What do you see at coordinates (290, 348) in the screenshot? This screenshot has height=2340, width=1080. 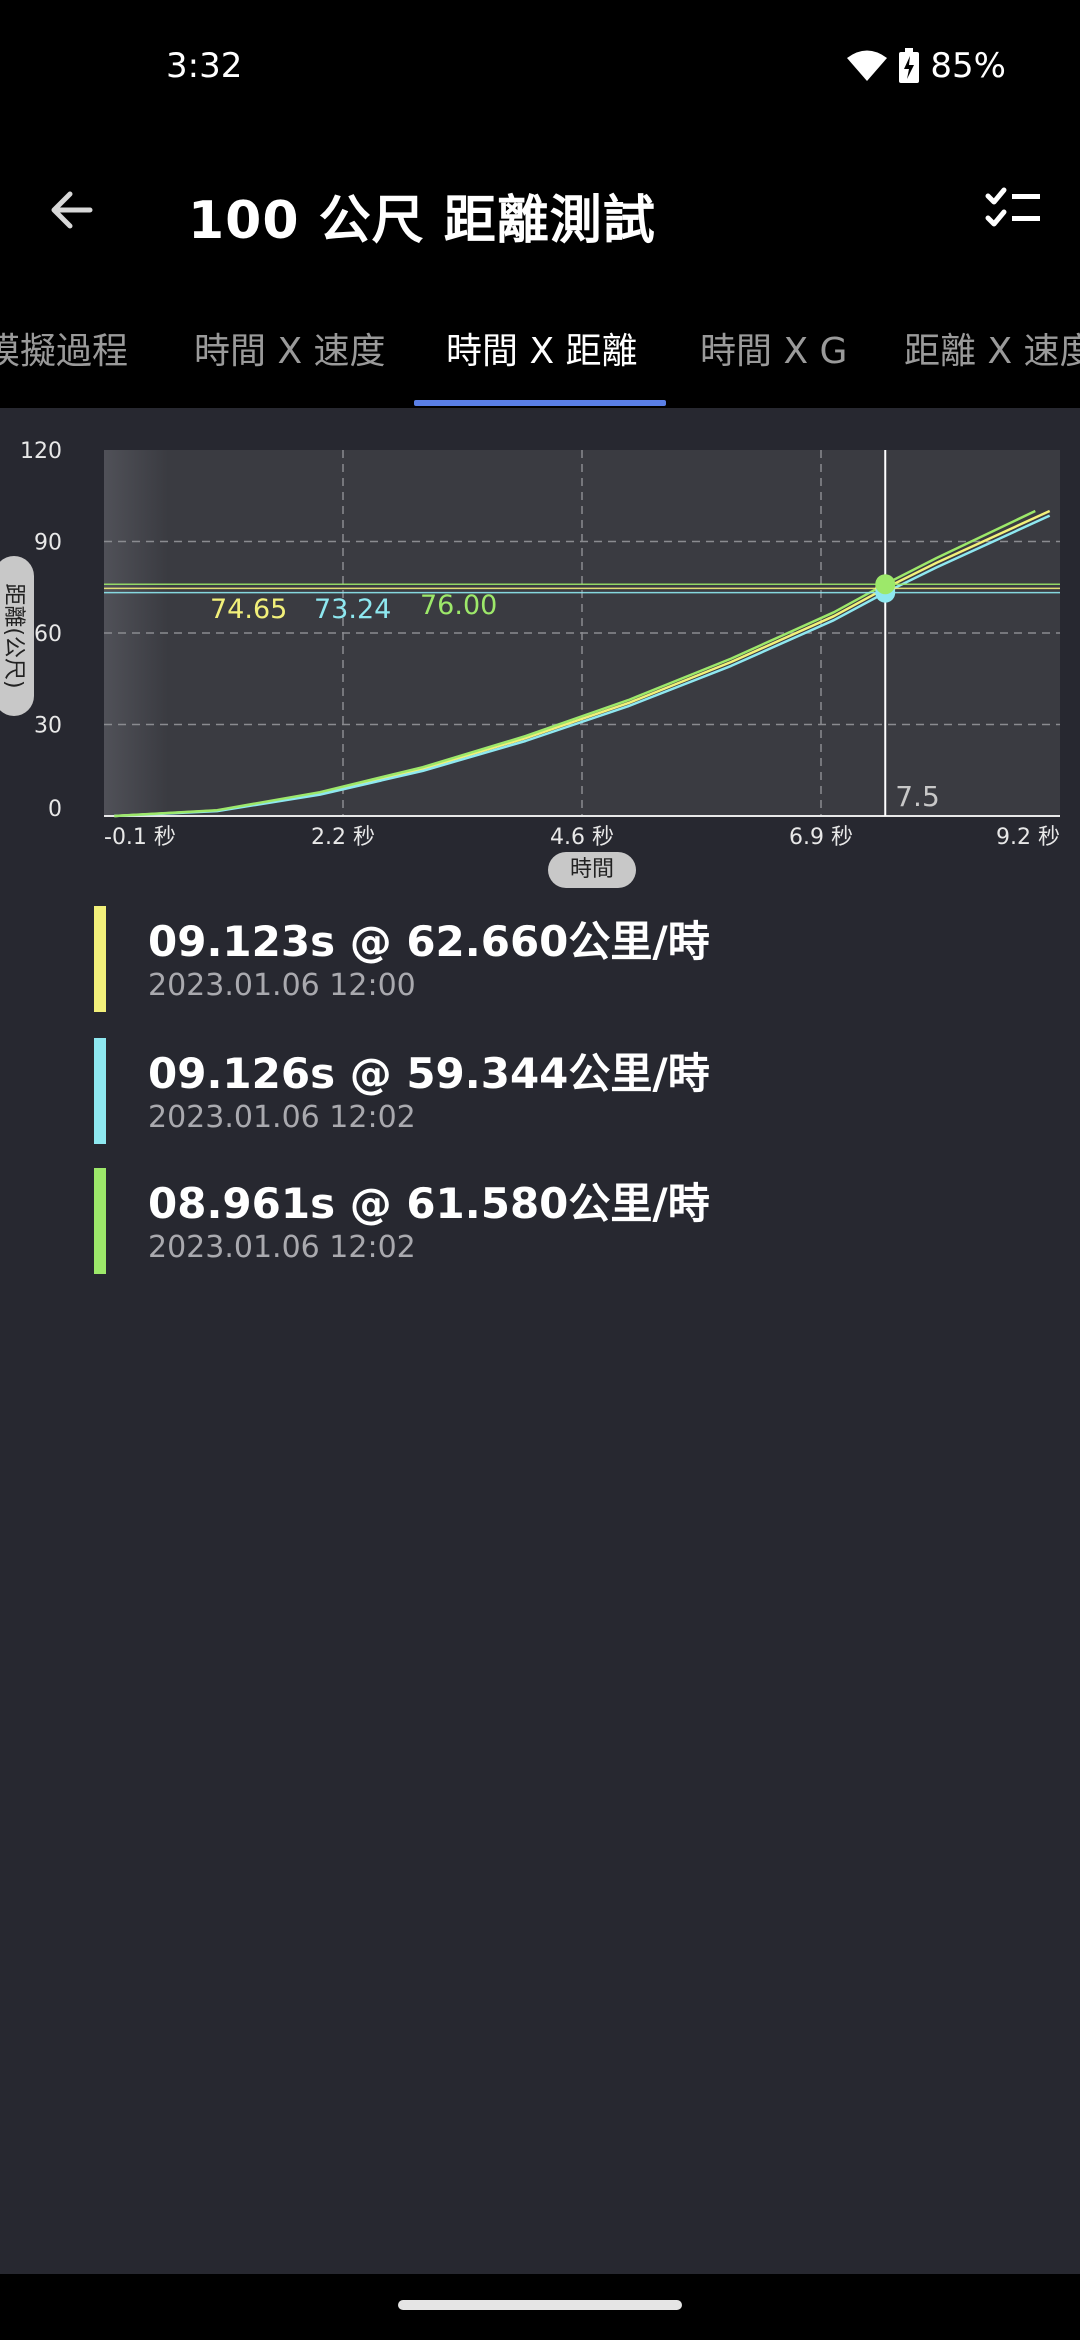 I see `tab-time-speed: 時間 X 速度` at bounding box center [290, 348].